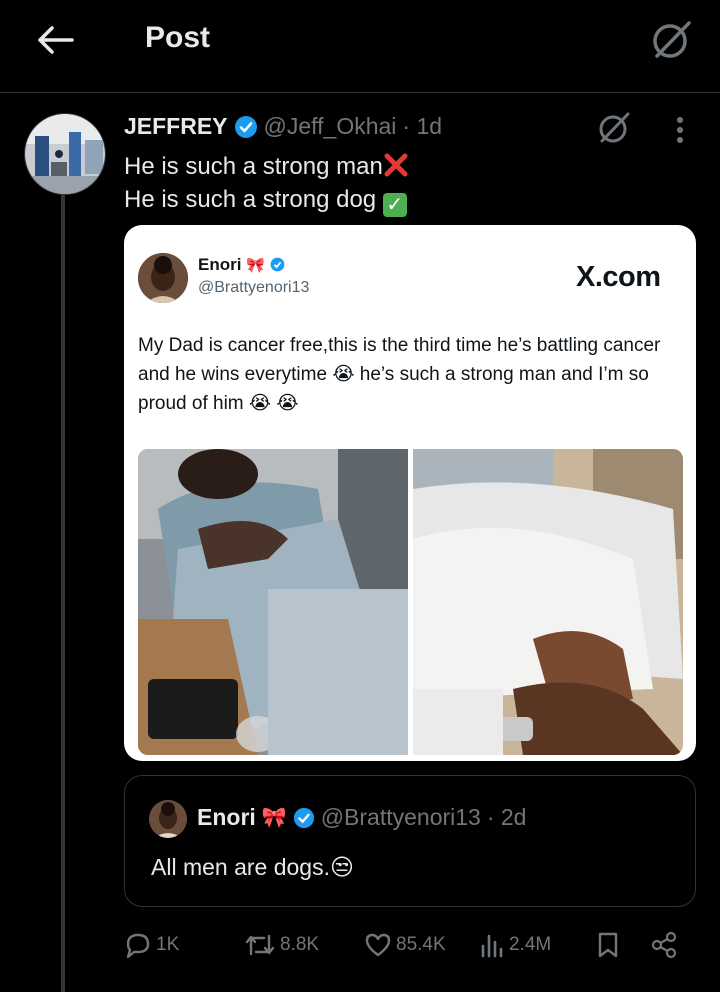  Describe the element at coordinates (138, 945) in the screenshot. I see `reply-icon` at that location.